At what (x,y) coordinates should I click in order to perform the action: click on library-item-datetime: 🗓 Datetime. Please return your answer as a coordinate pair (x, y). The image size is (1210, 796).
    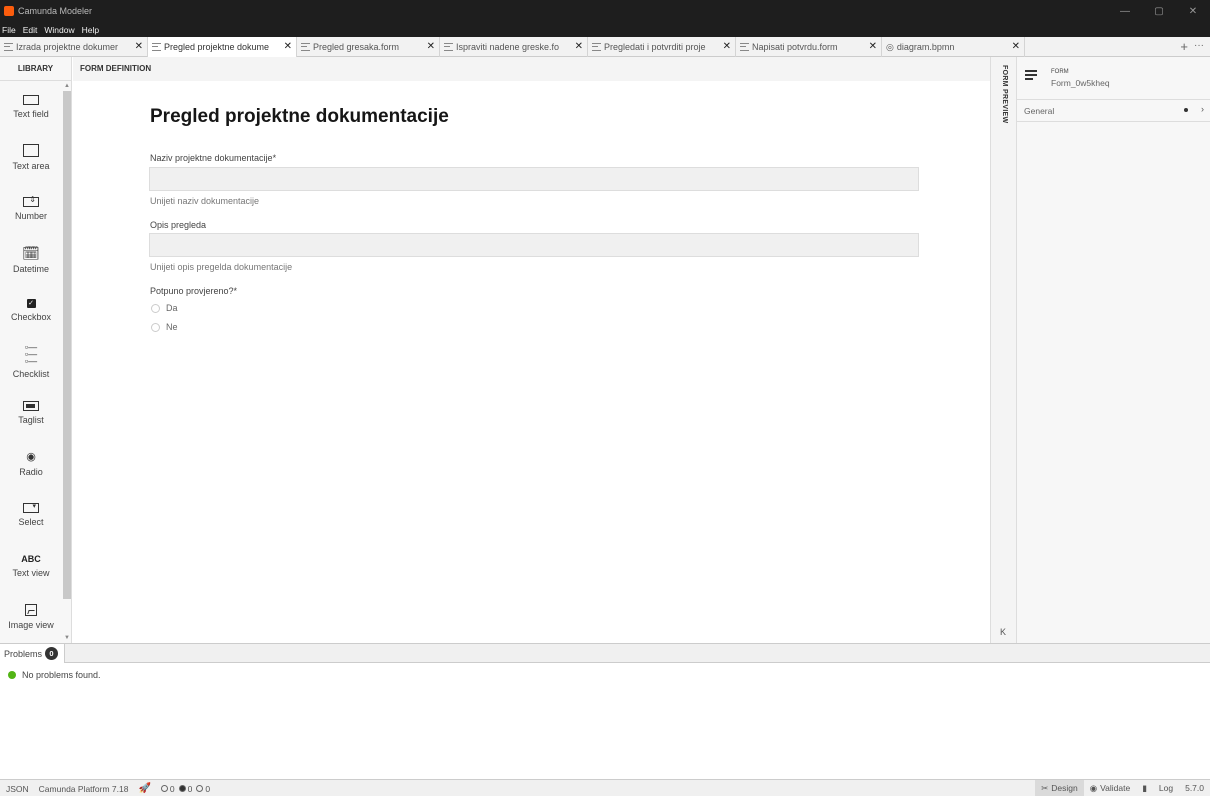
    Looking at the image, I should click on (31, 259).